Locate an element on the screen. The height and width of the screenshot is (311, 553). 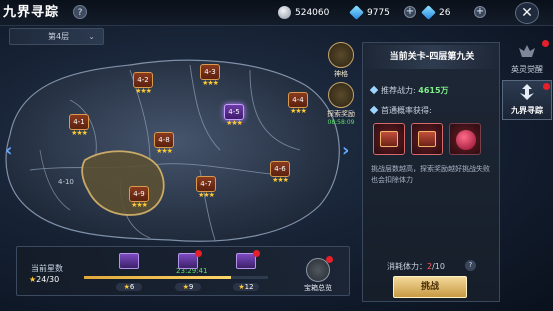
close-button: ✕ is located at coordinates (527, 13).